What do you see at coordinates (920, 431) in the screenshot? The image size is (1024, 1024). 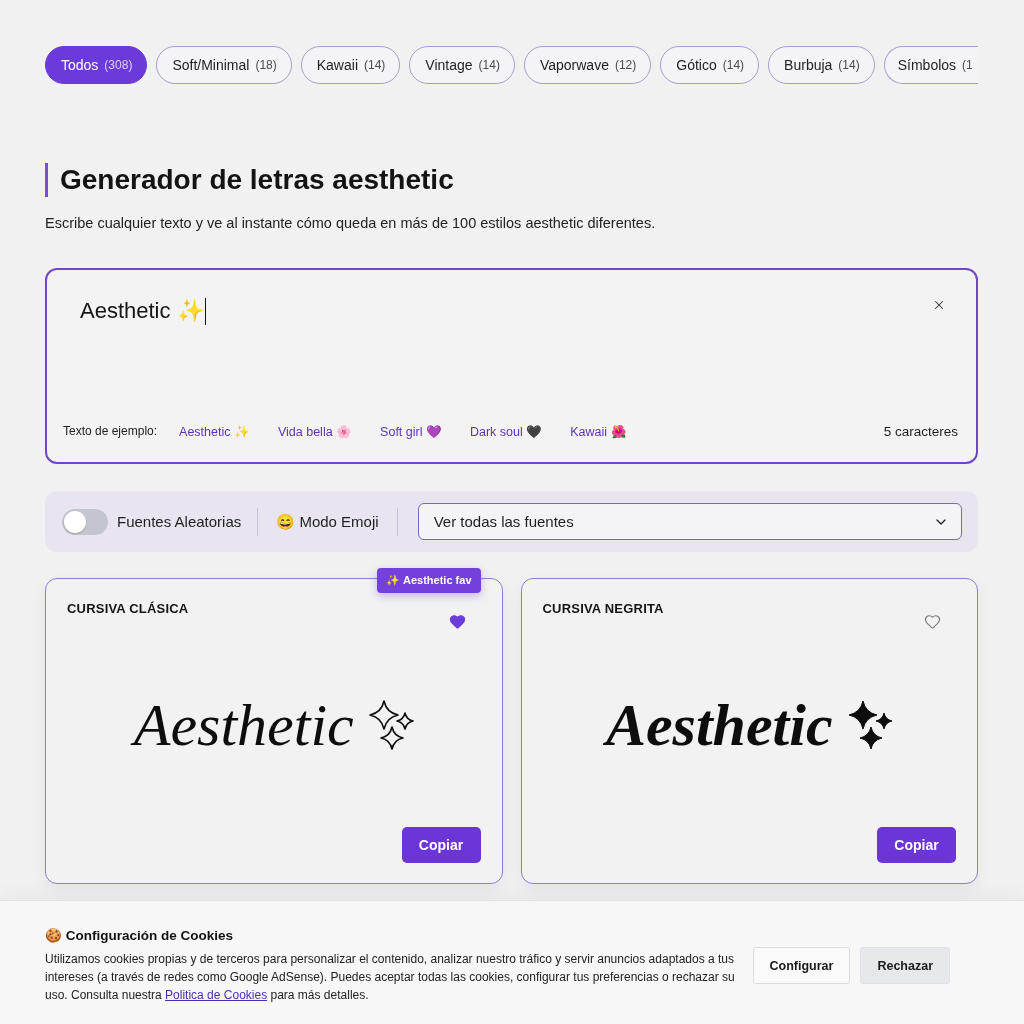 I see `character-count: 5 caracteres` at bounding box center [920, 431].